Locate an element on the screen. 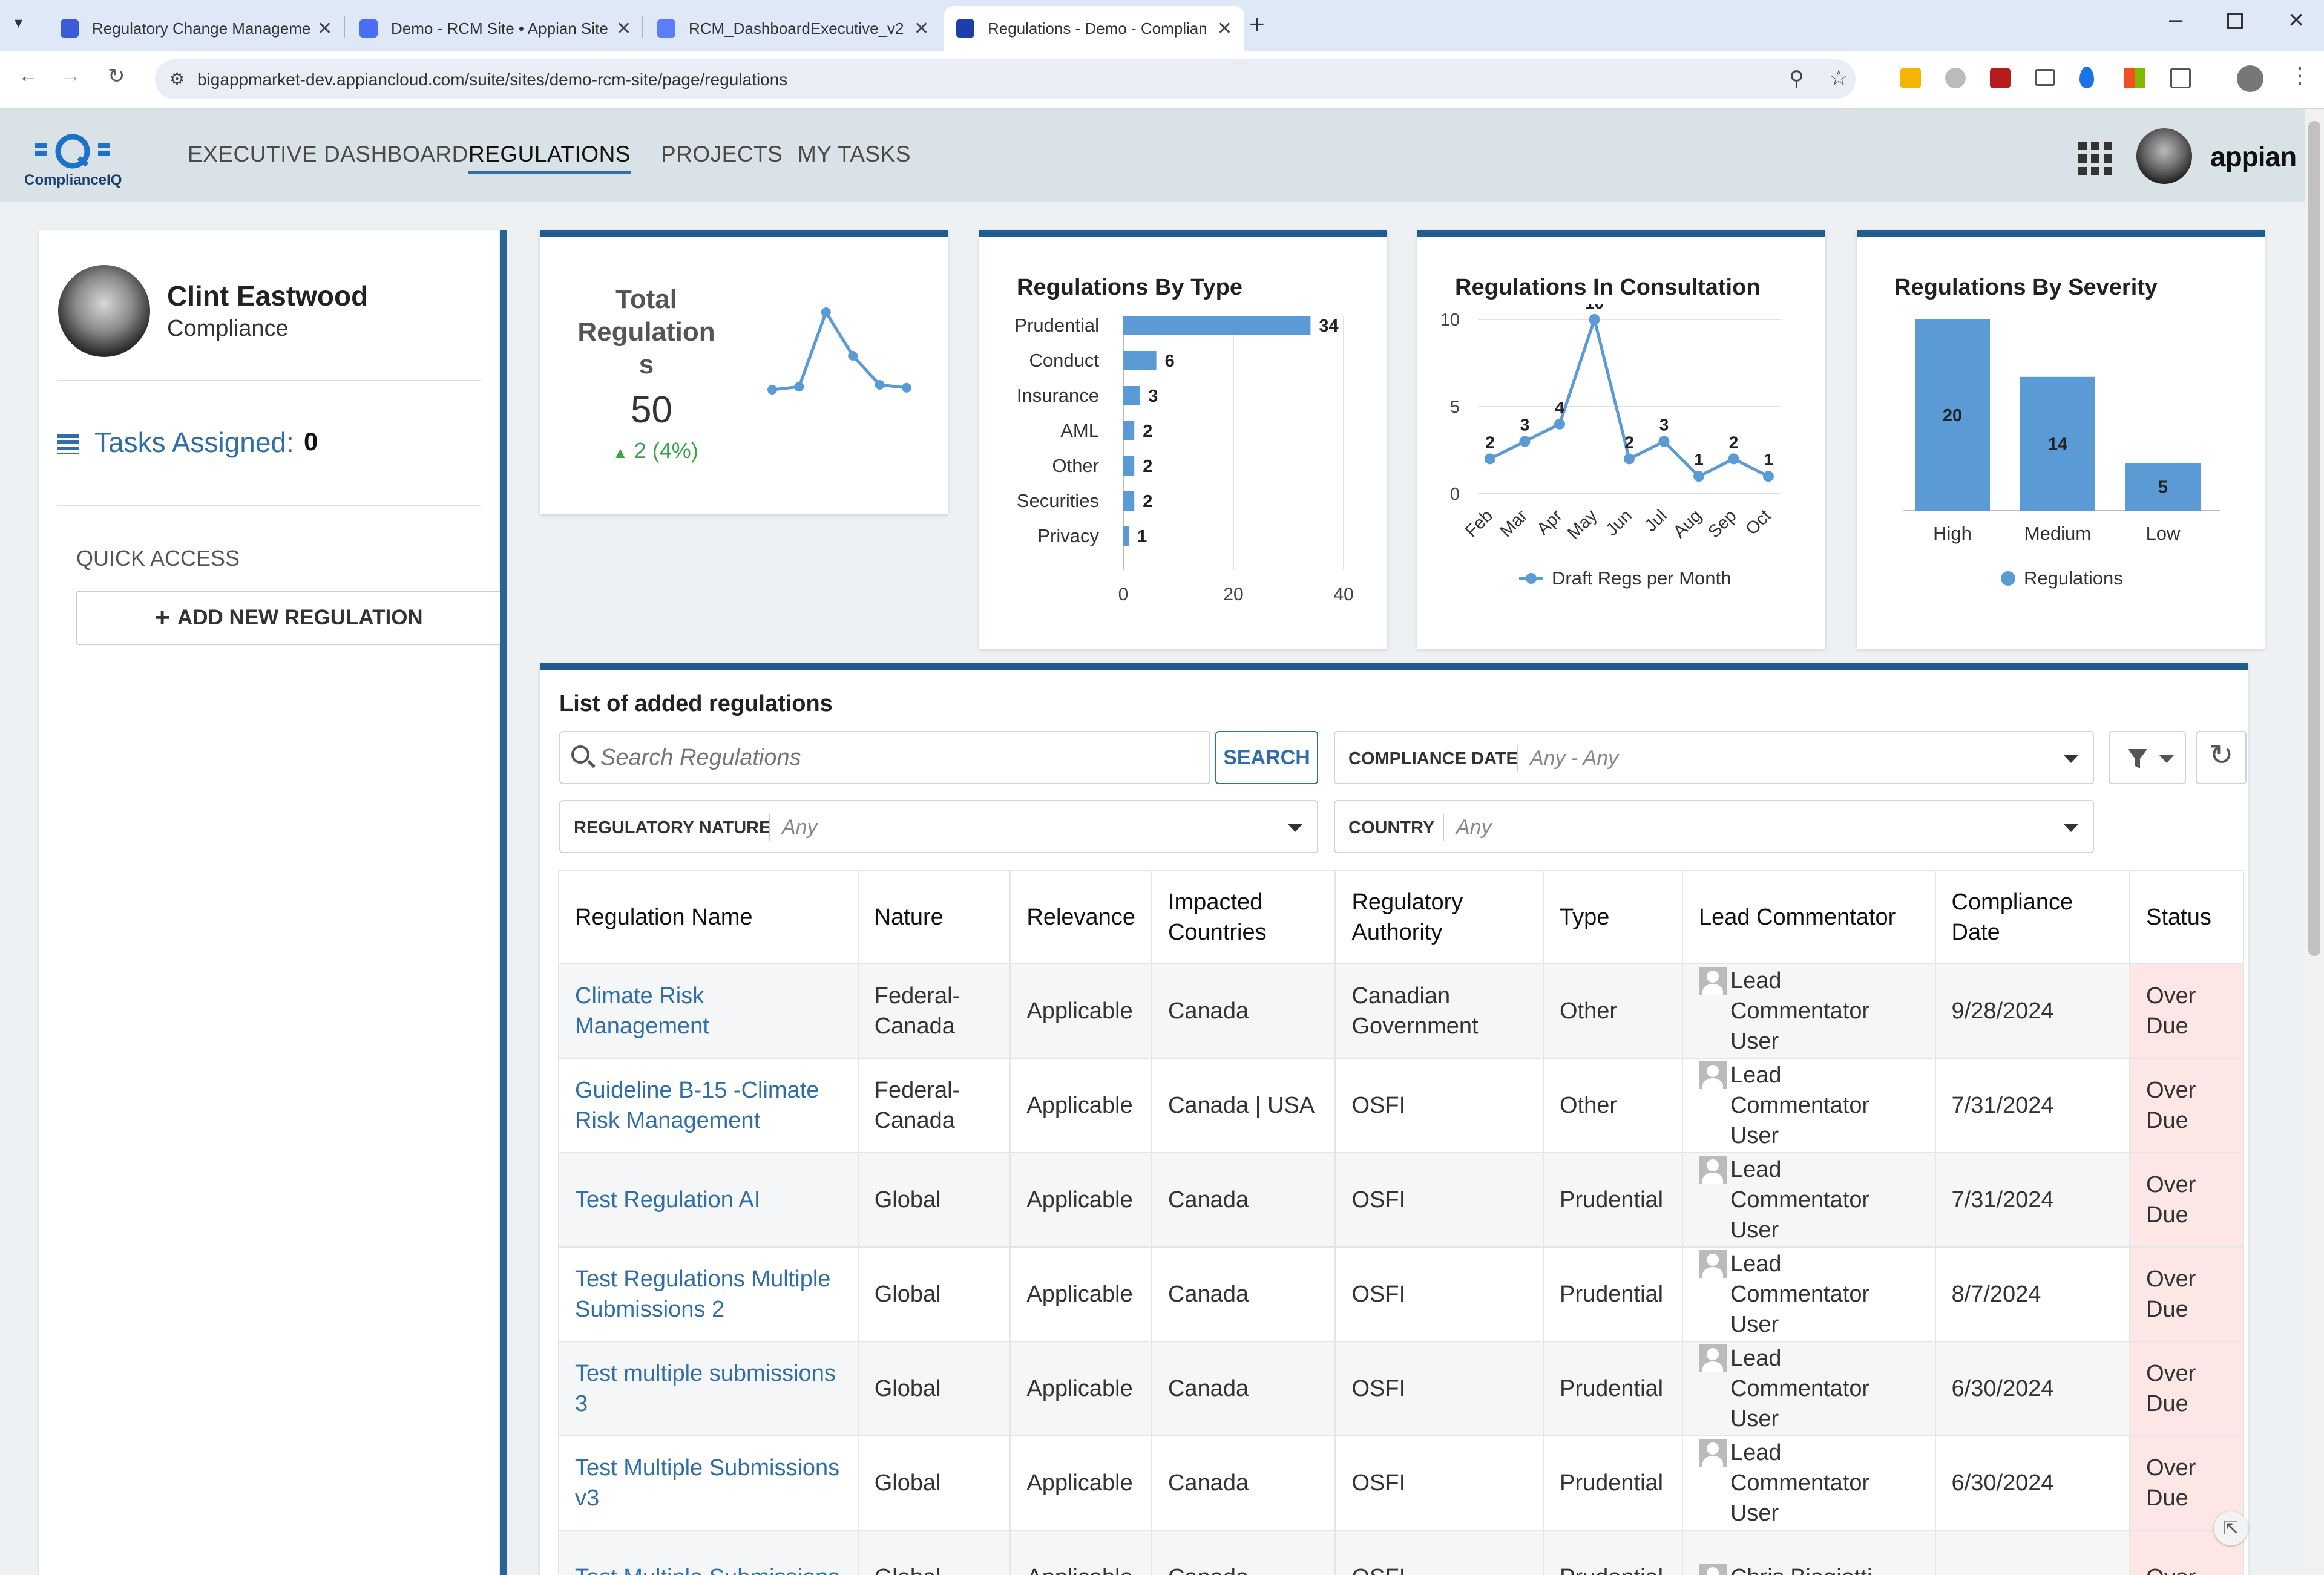  tab-separator is located at coordinates (344, 27).